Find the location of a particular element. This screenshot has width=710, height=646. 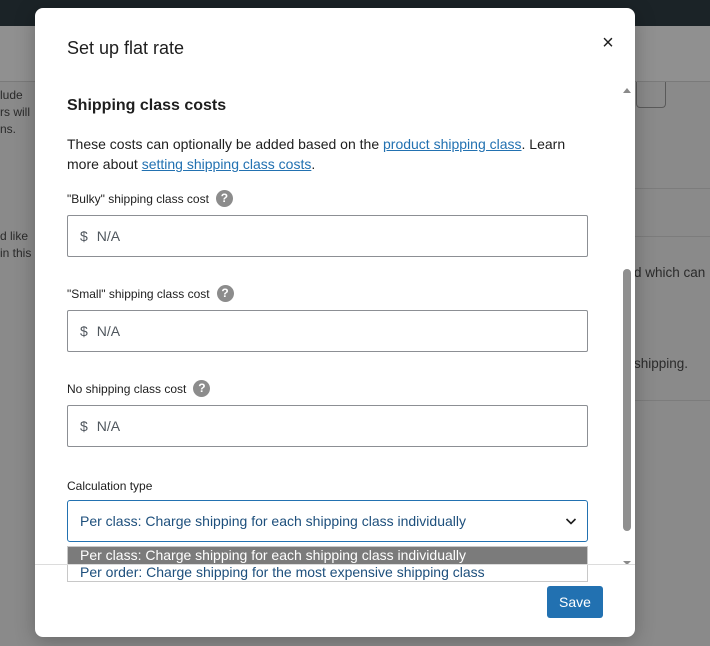

setting-shipping-class-costs-link: setting shipping class costs is located at coordinates (227, 164).